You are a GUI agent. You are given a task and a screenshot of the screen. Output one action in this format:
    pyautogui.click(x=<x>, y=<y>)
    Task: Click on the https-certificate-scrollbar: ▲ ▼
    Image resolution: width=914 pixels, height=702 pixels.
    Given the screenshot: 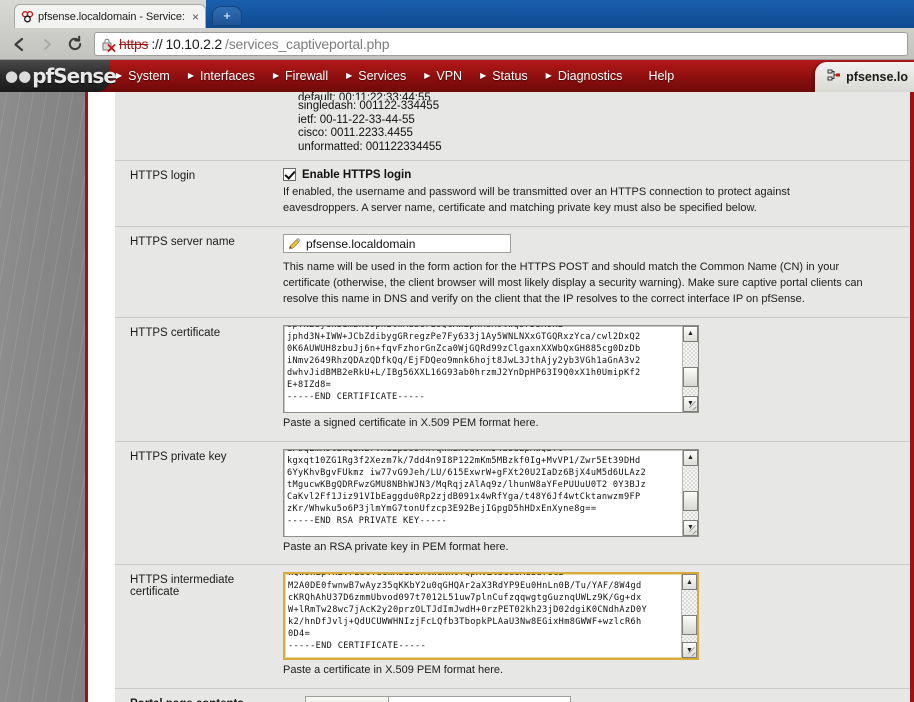 What is the action you would take?
    pyautogui.click(x=690, y=368)
    